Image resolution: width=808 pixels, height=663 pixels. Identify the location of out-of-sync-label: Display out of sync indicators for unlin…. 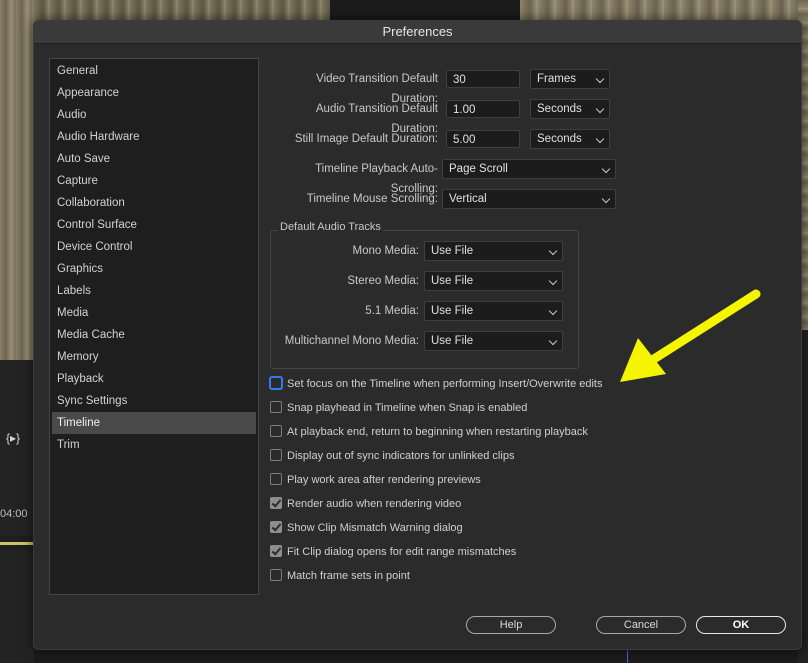
(401, 456).